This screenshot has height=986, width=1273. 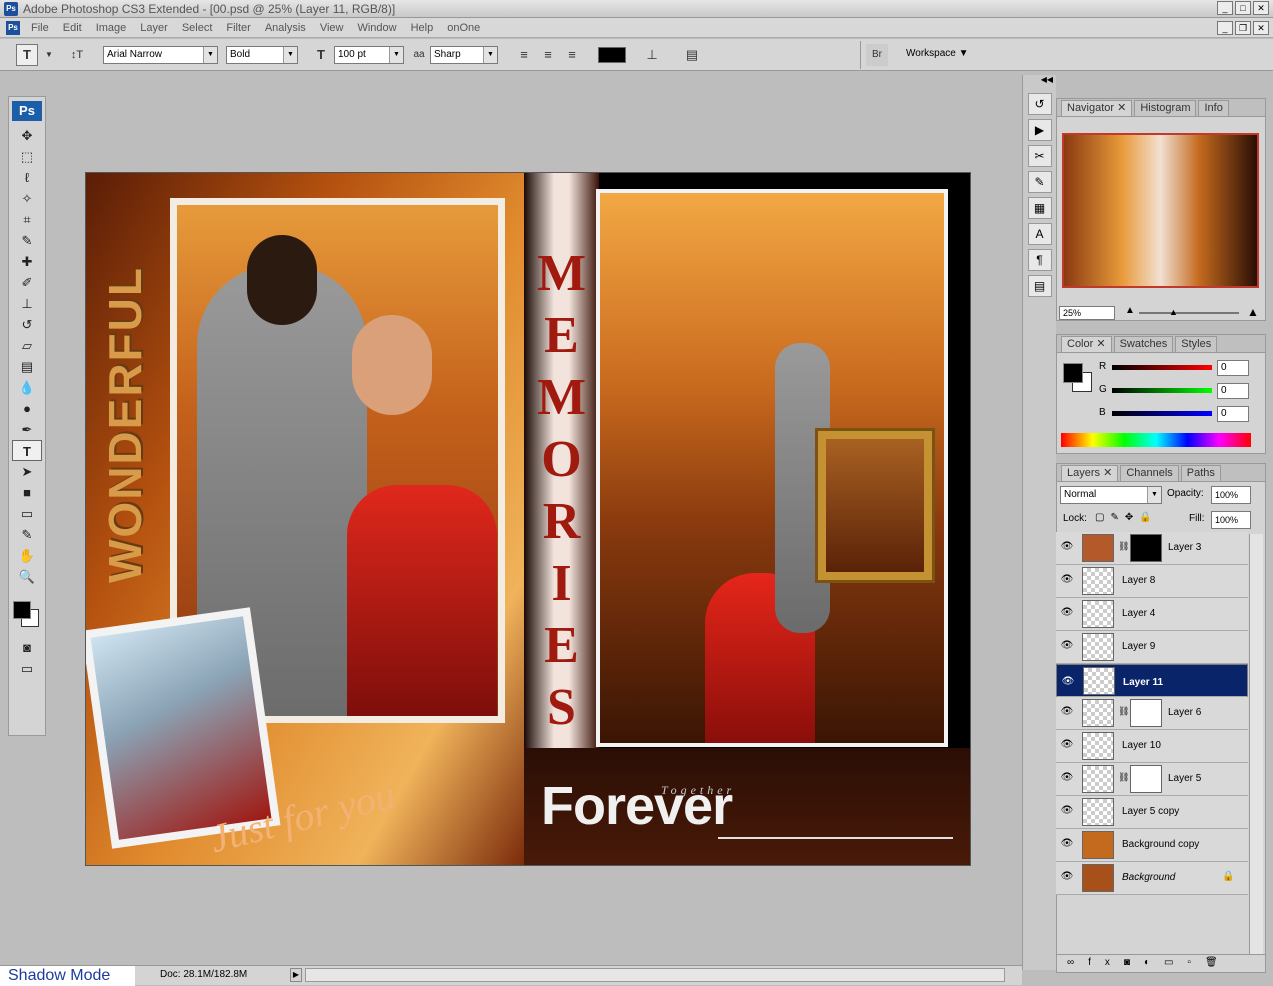 What do you see at coordinates (1196, 344) in the screenshot?
I see `tab-styles: Styles` at bounding box center [1196, 344].